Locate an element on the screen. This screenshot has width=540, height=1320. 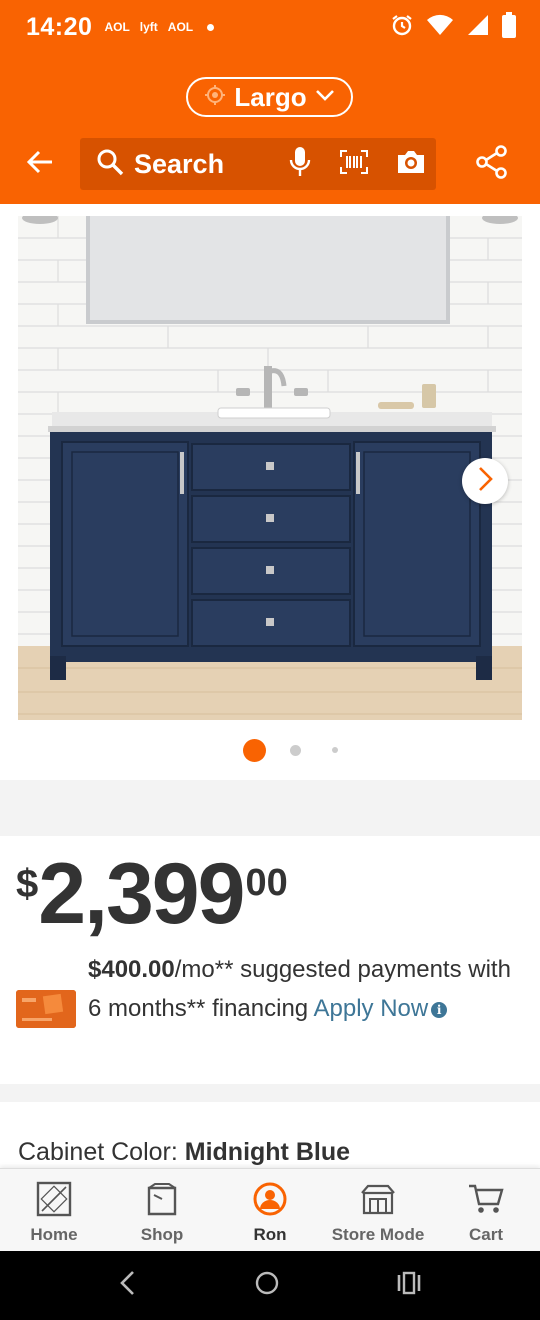
nav-home: Home is located at coordinates (54, 1210).